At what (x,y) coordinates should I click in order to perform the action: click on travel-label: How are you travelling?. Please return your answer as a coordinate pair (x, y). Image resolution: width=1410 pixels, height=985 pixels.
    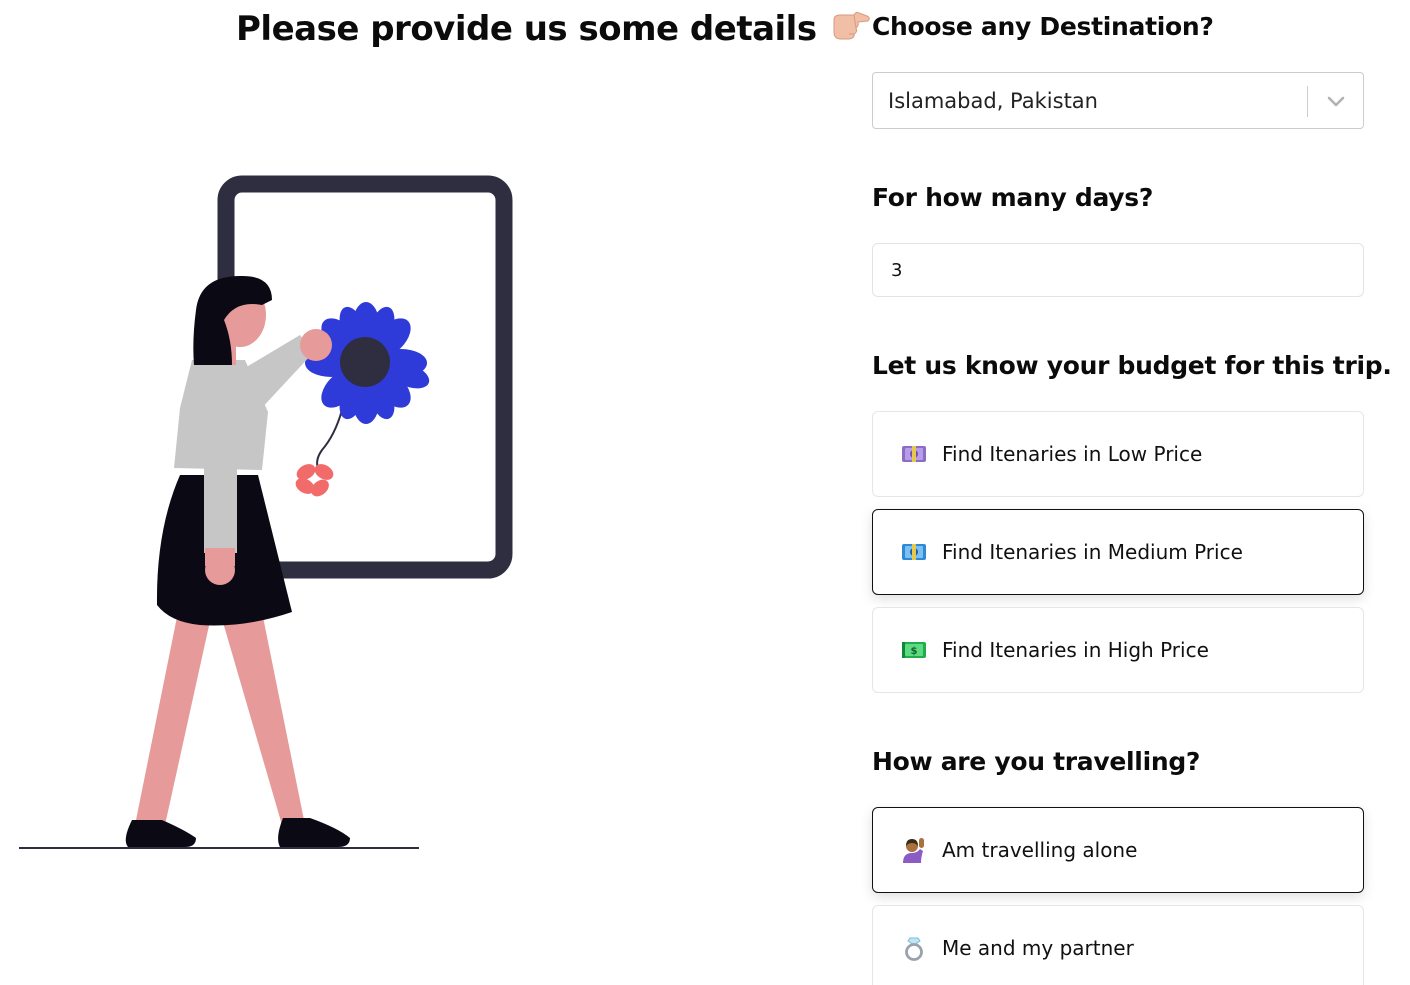
    Looking at the image, I should click on (1036, 761).